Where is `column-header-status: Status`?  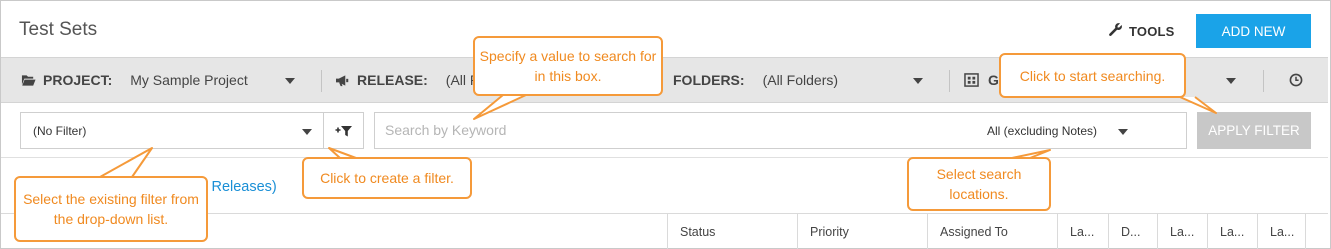
column-header-status: Status is located at coordinates (732, 231).